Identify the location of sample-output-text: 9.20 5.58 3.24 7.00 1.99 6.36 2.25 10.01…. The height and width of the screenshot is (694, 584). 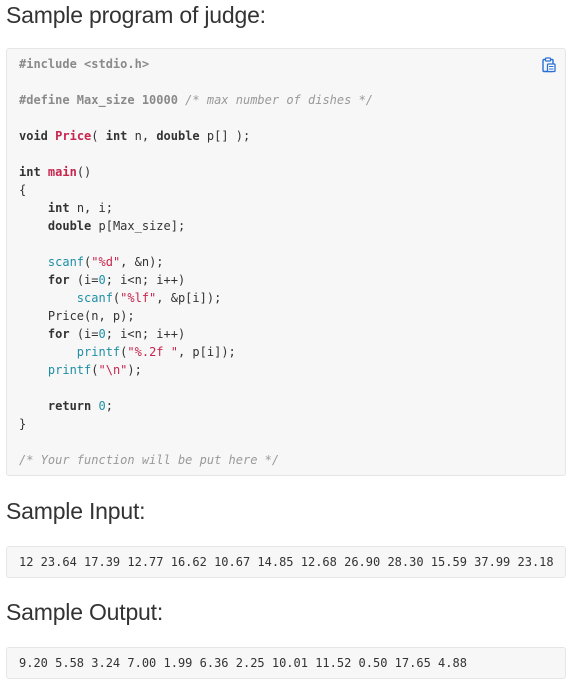
(243, 663).